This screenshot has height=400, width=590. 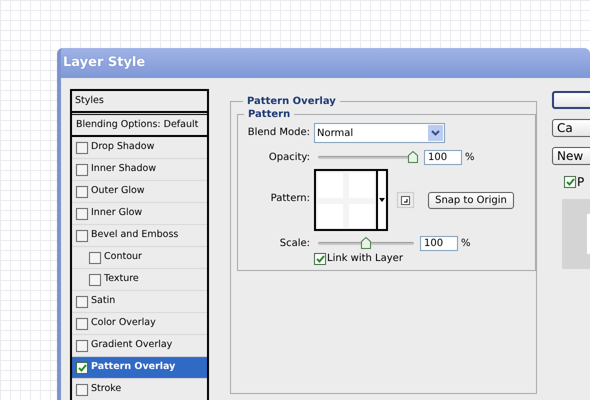 I want to click on field-label: Pattern:, so click(x=290, y=199).